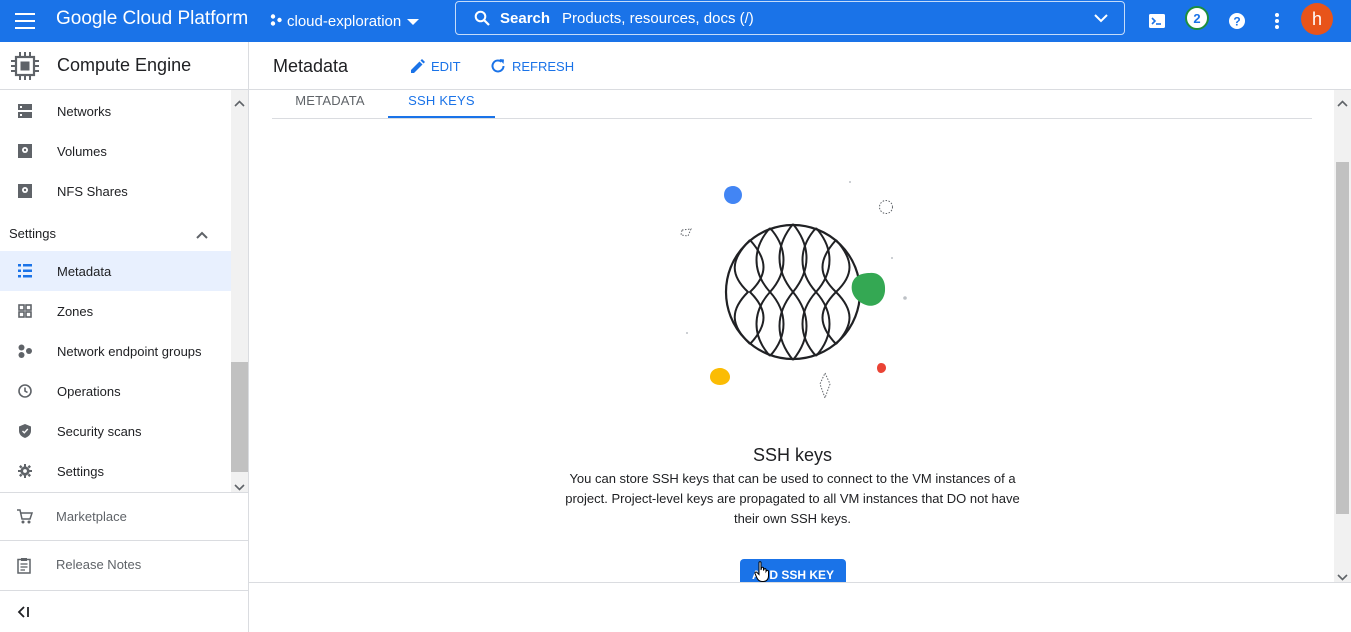 This screenshot has width=1351, height=632. I want to click on sidebar-item-label: Security scans, so click(99, 431).